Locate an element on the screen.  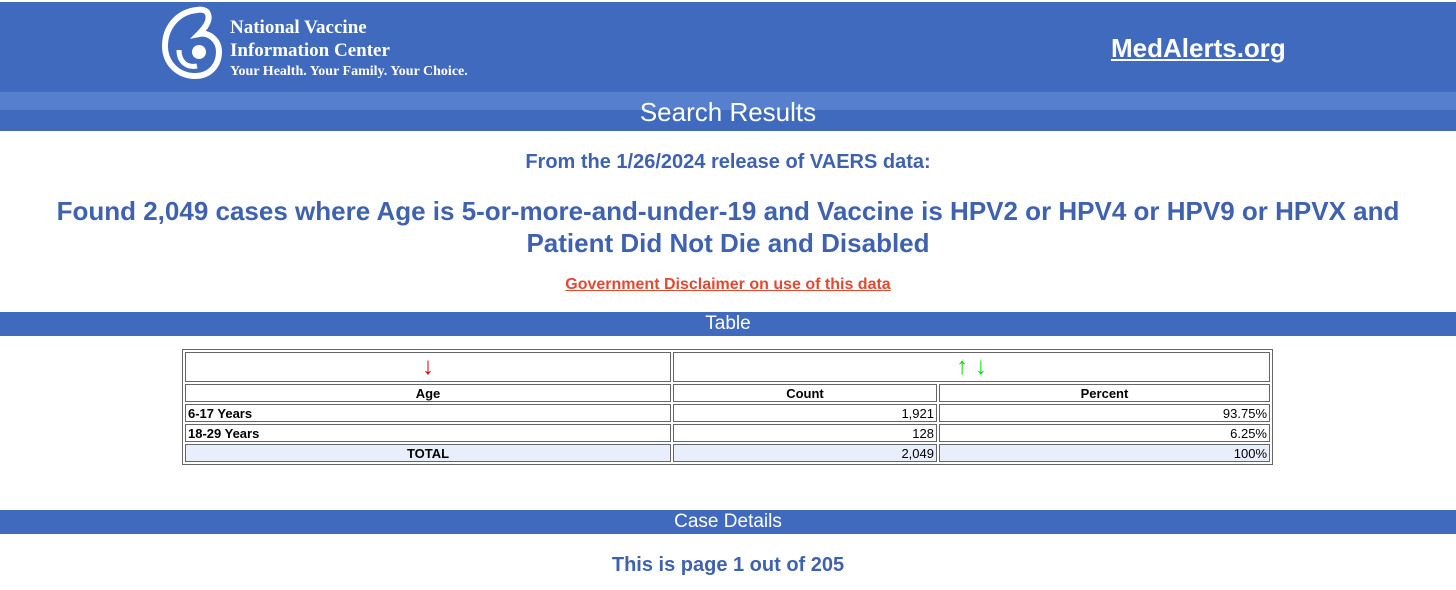
row-count: 1,921 is located at coordinates (805, 413).